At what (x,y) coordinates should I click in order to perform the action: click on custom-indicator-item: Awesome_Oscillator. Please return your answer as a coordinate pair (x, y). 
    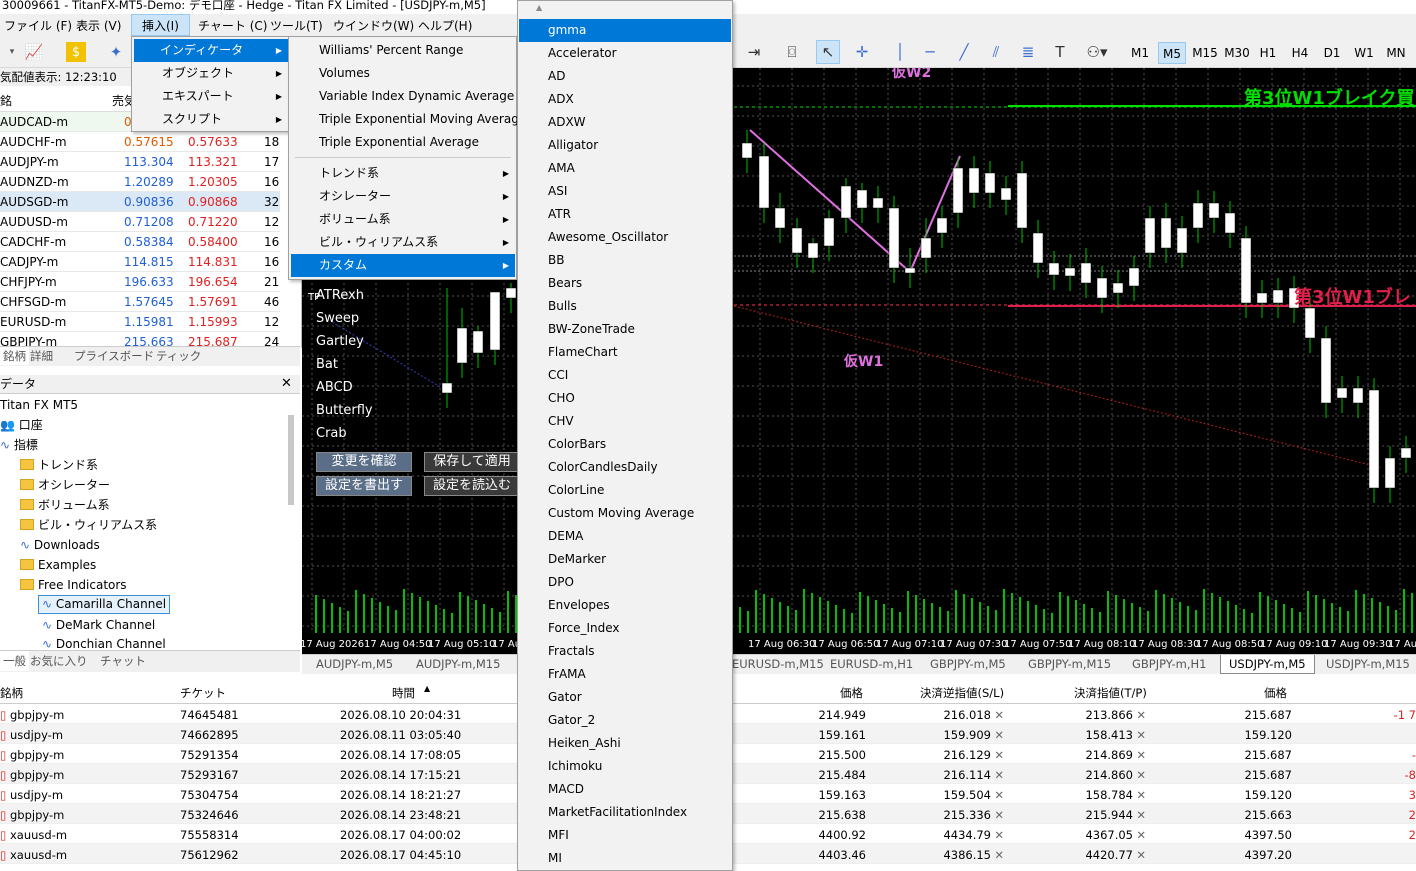
    Looking at the image, I should click on (625, 237).